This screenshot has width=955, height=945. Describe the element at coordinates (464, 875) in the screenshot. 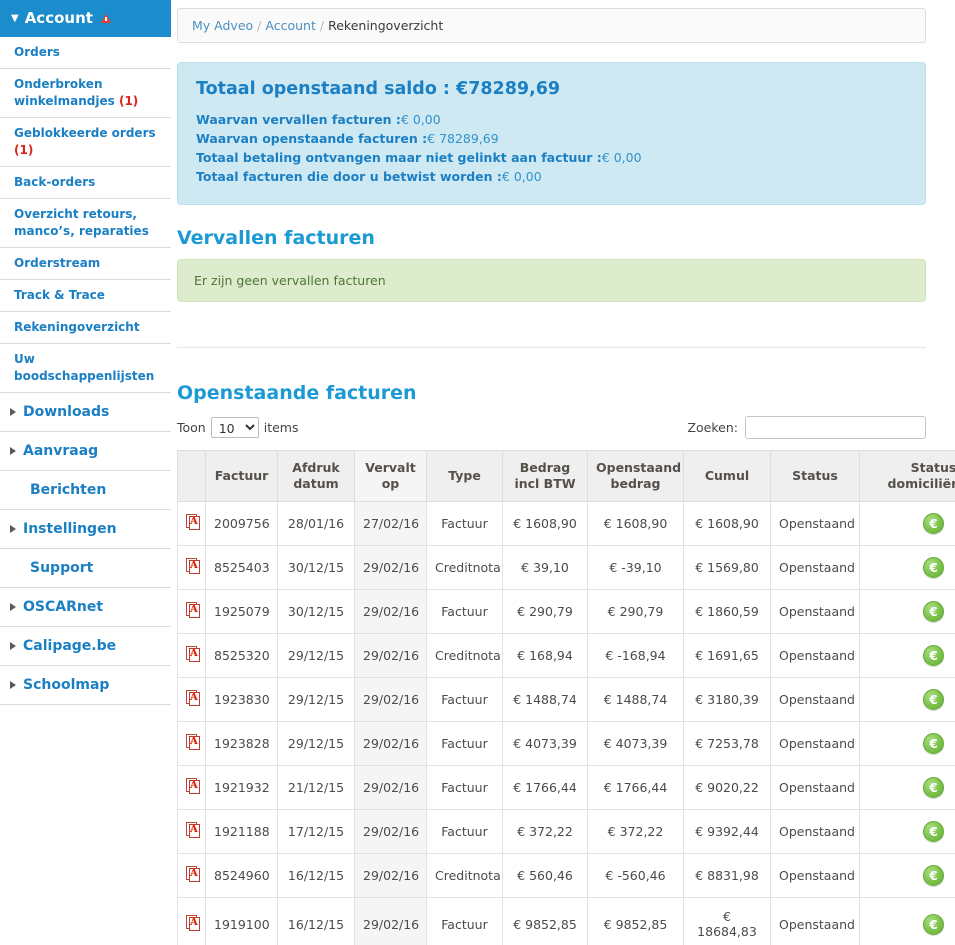

I see `cell-type: Creditnota` at that location.